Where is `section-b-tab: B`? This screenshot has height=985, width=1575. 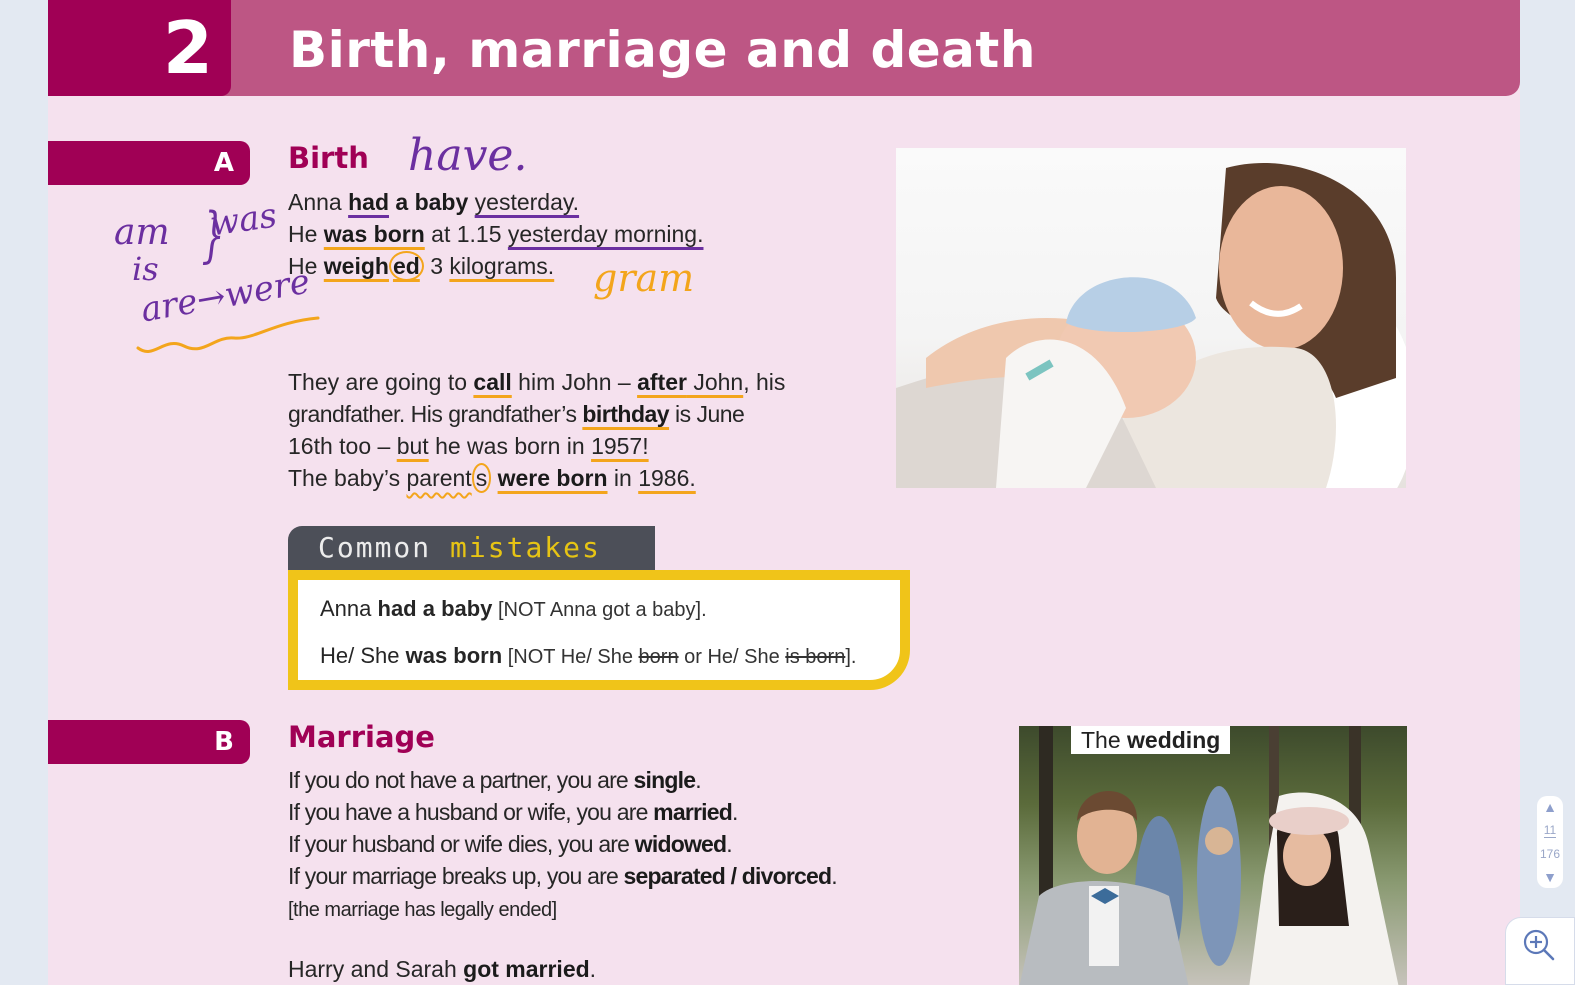 section-b-tab: B is located at coordinates (149, 742).